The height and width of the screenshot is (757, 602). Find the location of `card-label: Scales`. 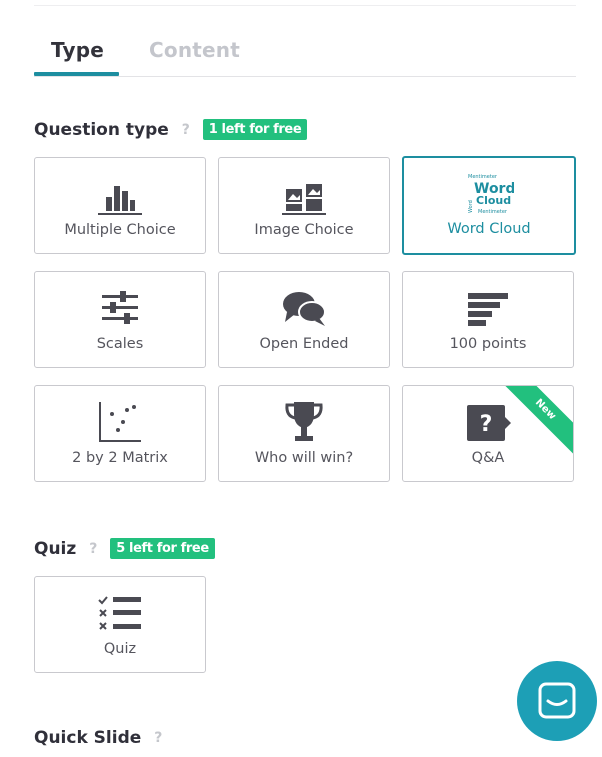

card-label: Scales is located at coordinates (120, 344).